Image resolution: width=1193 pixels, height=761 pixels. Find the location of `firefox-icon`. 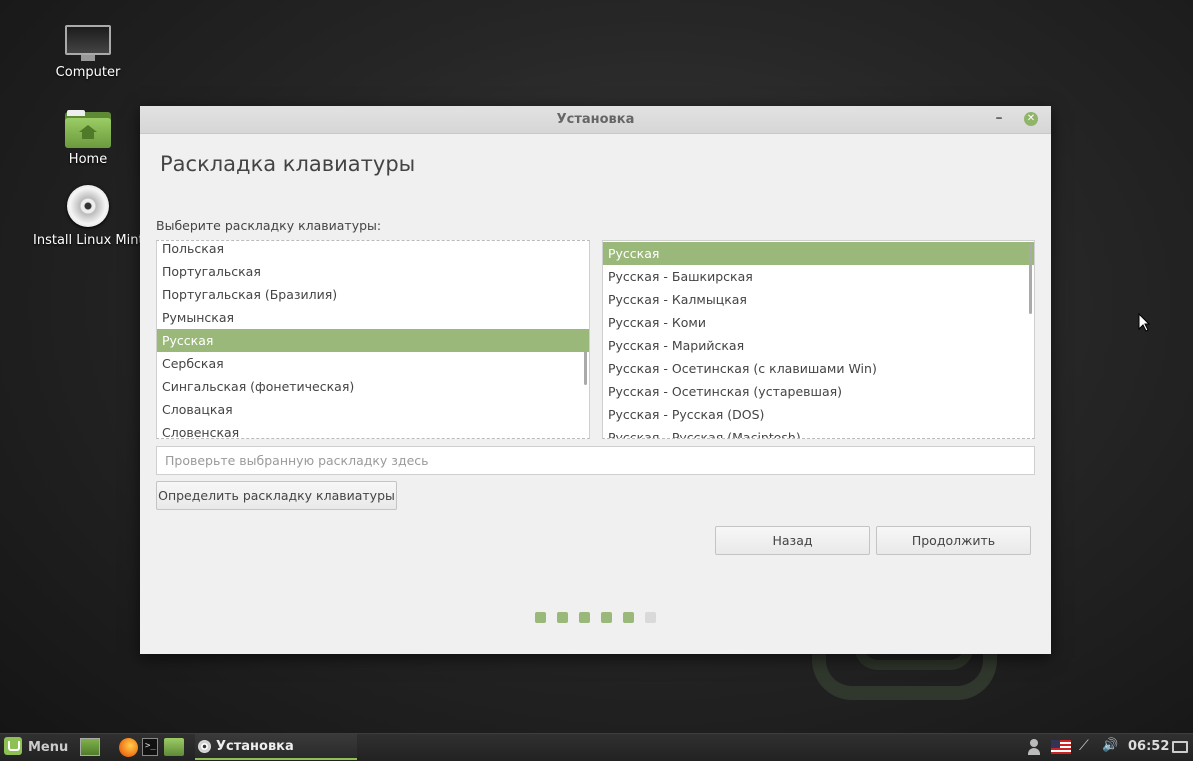

firefox-icon is located at coordinates (128, 747).